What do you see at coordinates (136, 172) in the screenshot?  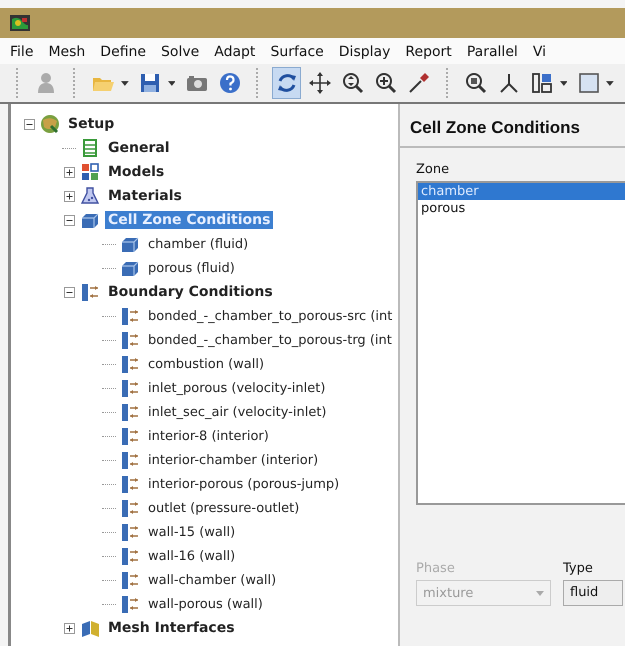 I see `tree-item: Models` at bounding box center [136, 172].